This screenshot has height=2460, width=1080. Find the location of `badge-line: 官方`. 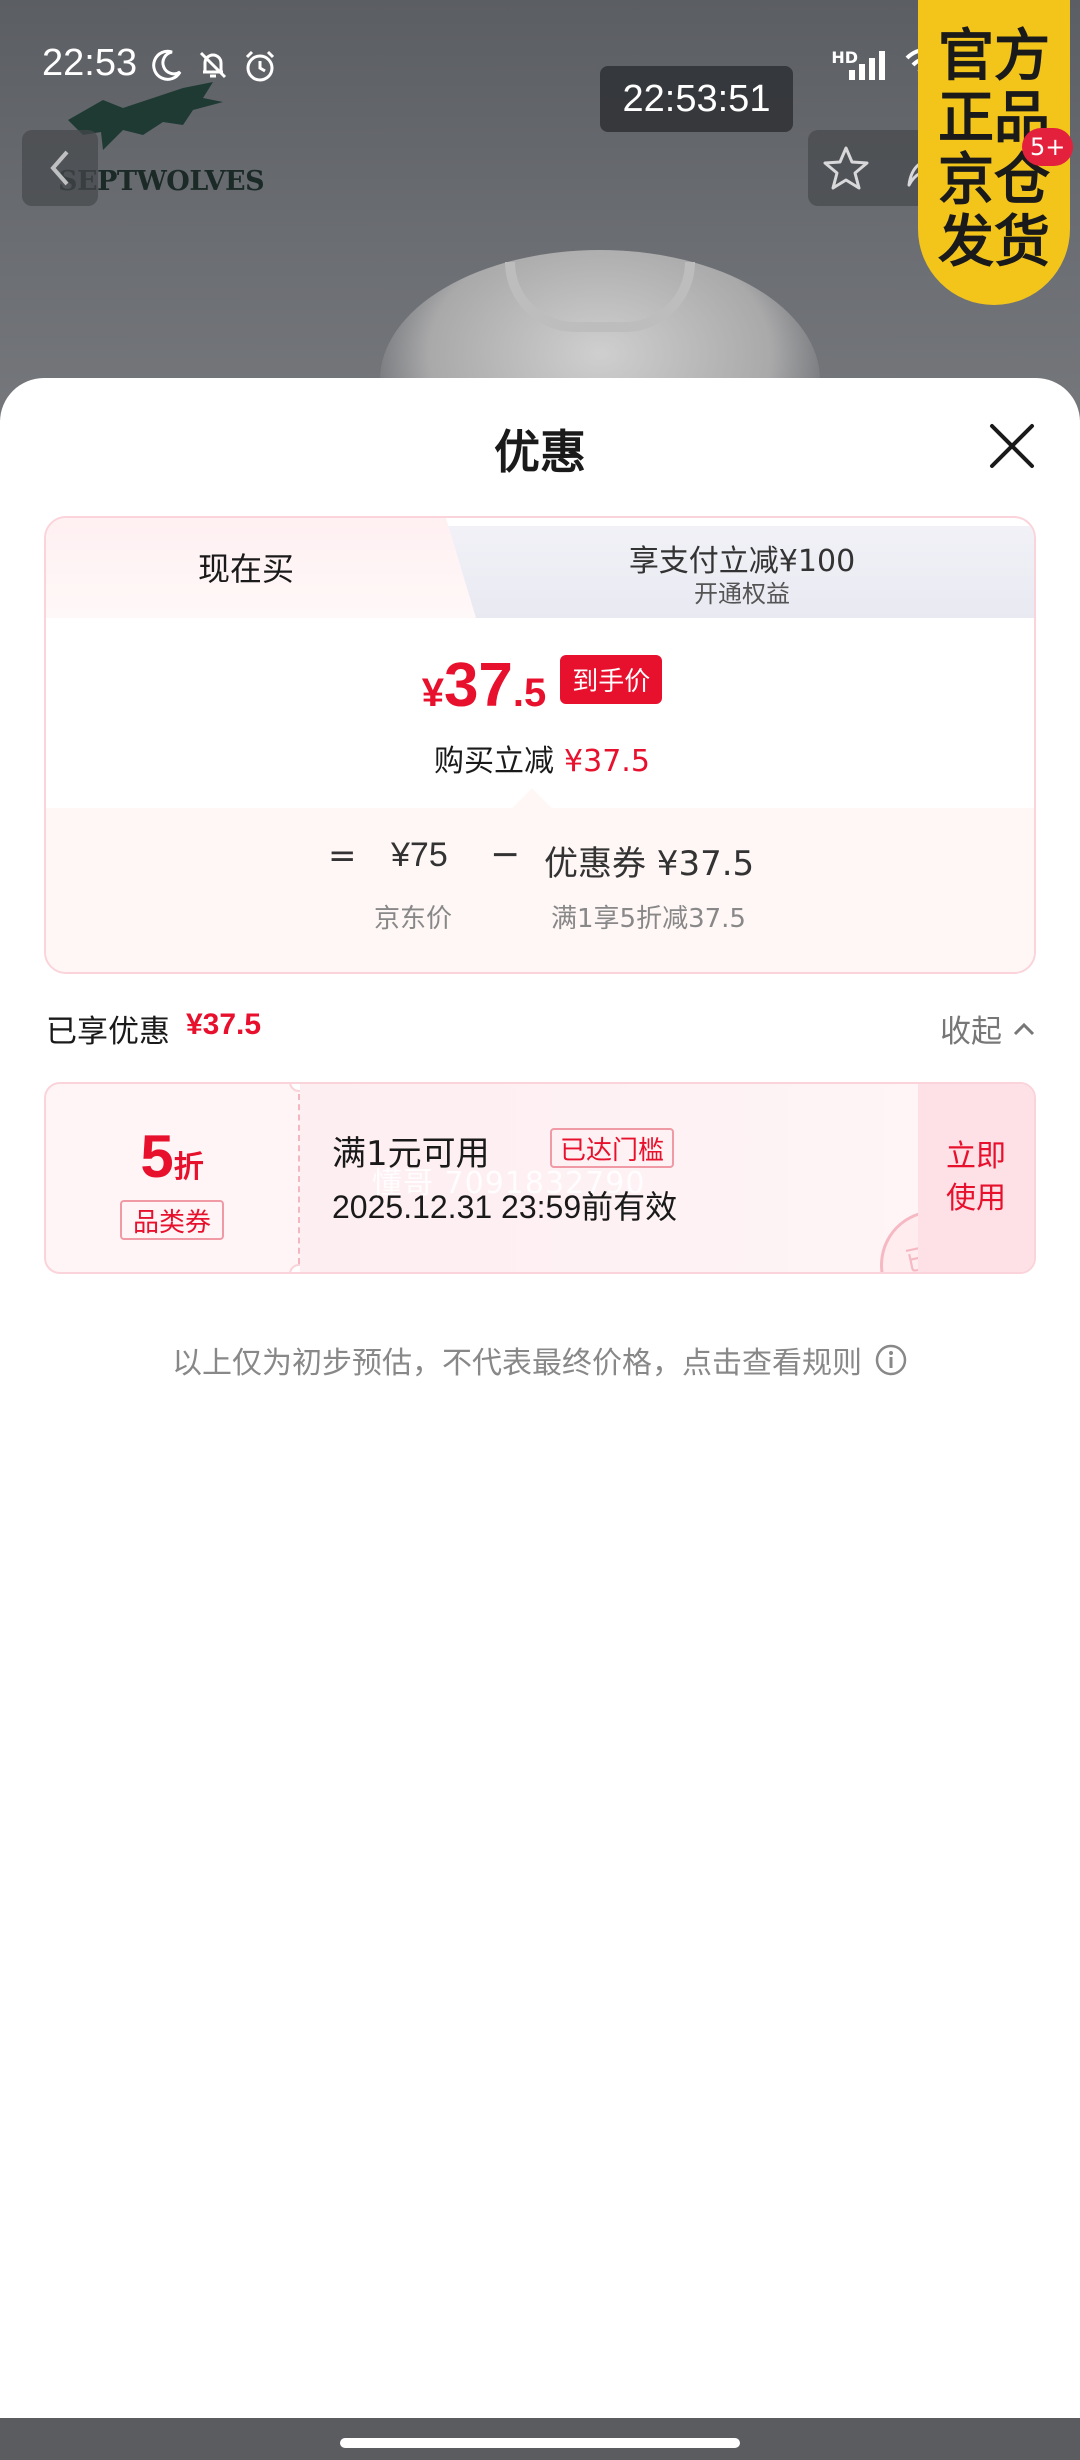

badge-line: 官方 is located at coordinates (994, 56).